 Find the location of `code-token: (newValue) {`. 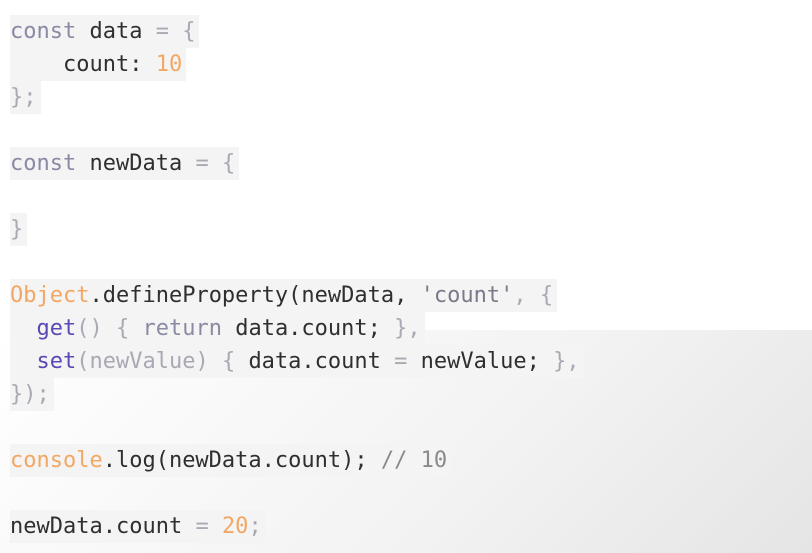

code-token: (newValue) { is located at coordinates (162, 361).